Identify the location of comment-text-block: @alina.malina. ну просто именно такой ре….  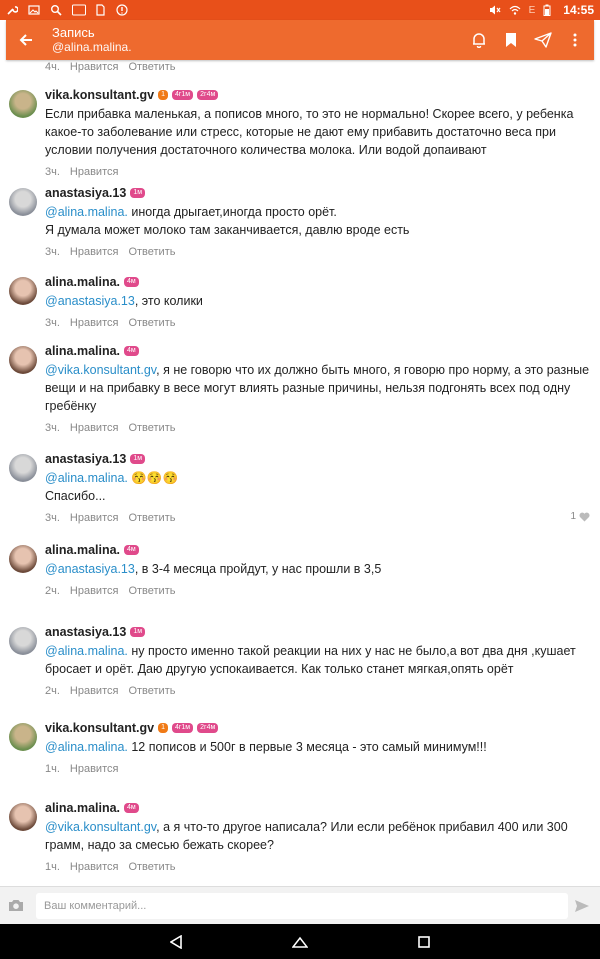
(318, 660).